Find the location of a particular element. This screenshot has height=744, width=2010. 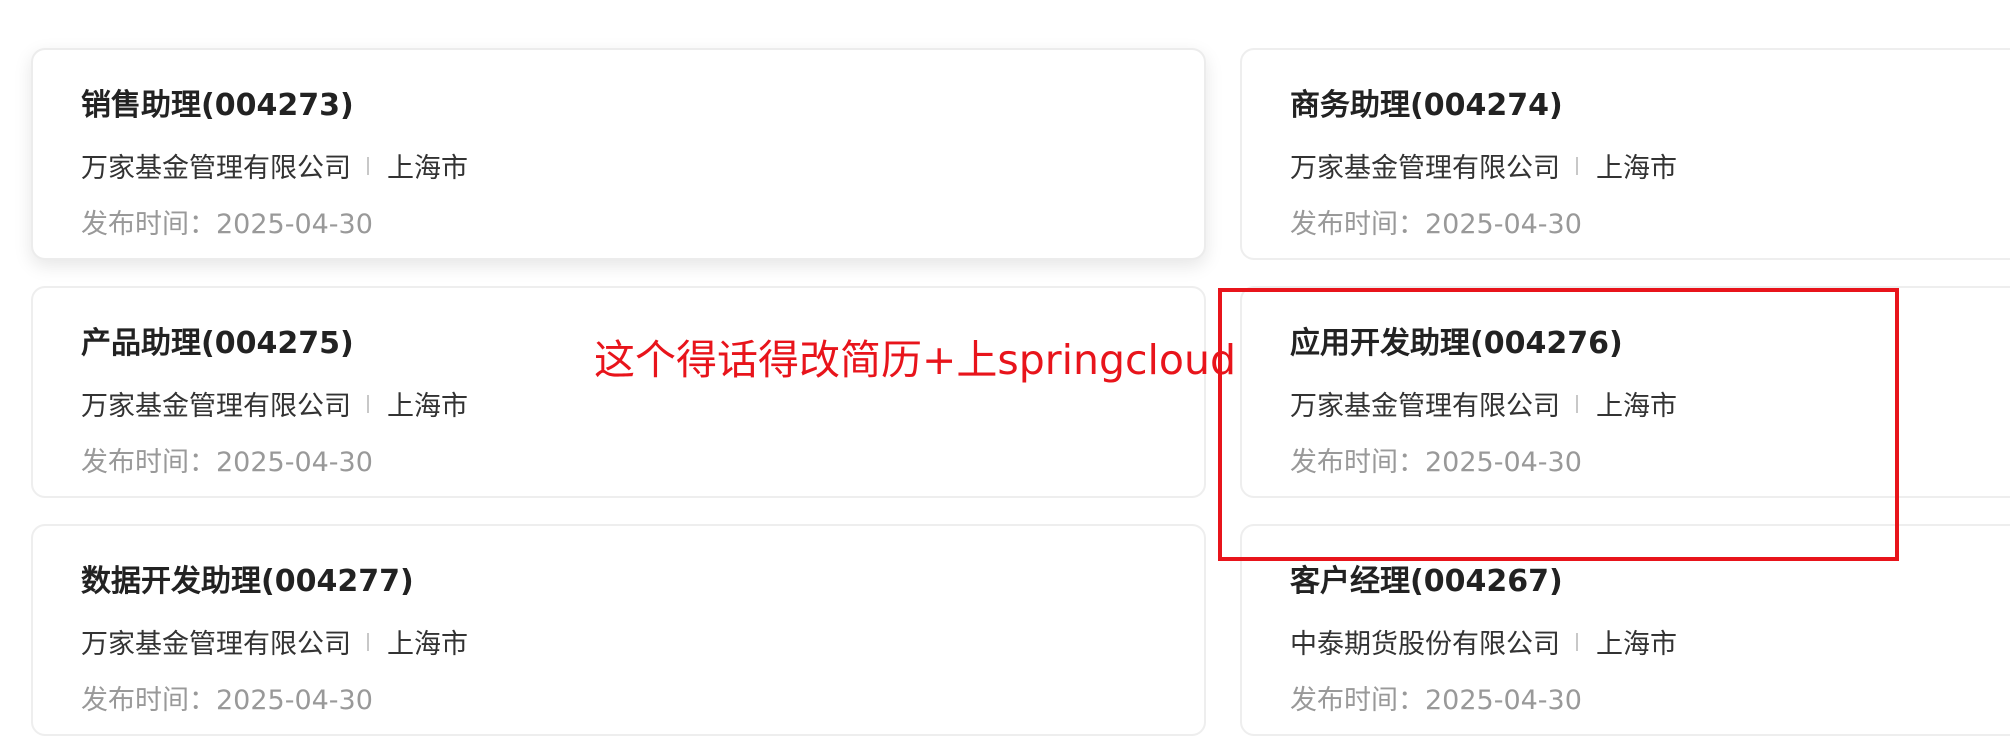

job-title: 销售助理(004273) is located at coordinates (217, 102).